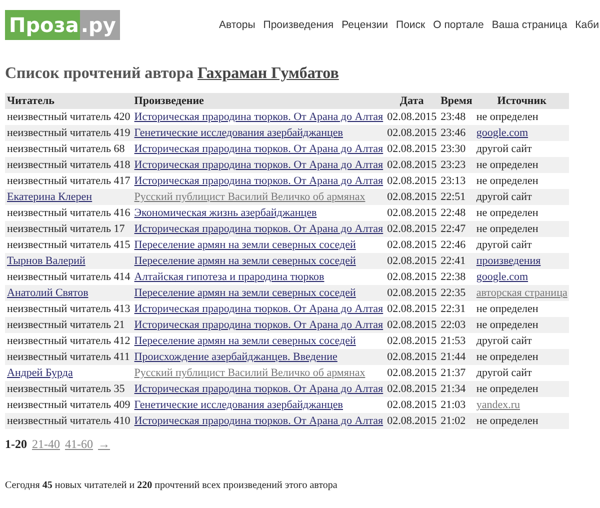  I want to click on author-link: Гахраман Гумбатов, so click(268, 73).